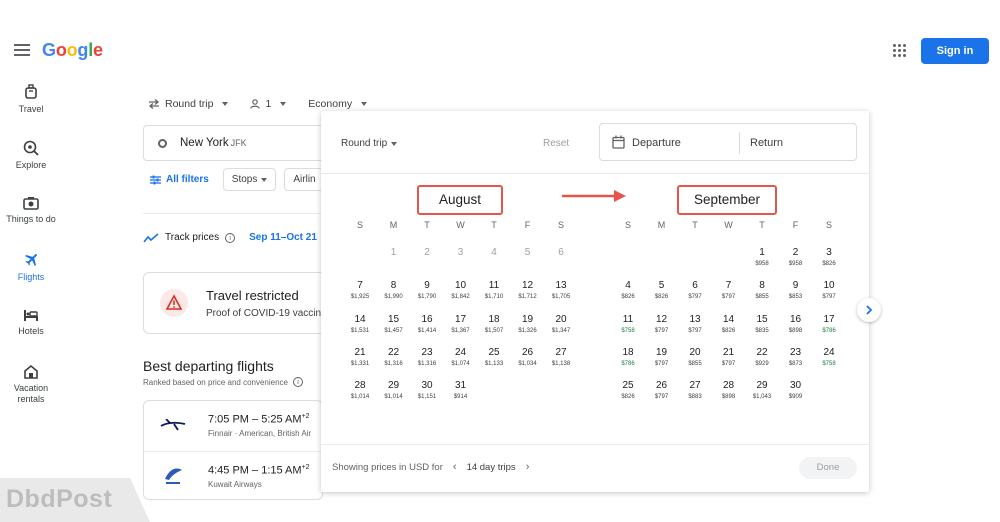 The image size is (1000, 522). What do you see at coordinates (561, 357) in the screenshot?
I see `calendar-day: 27 $1,138` at bounding box center [561, 357].